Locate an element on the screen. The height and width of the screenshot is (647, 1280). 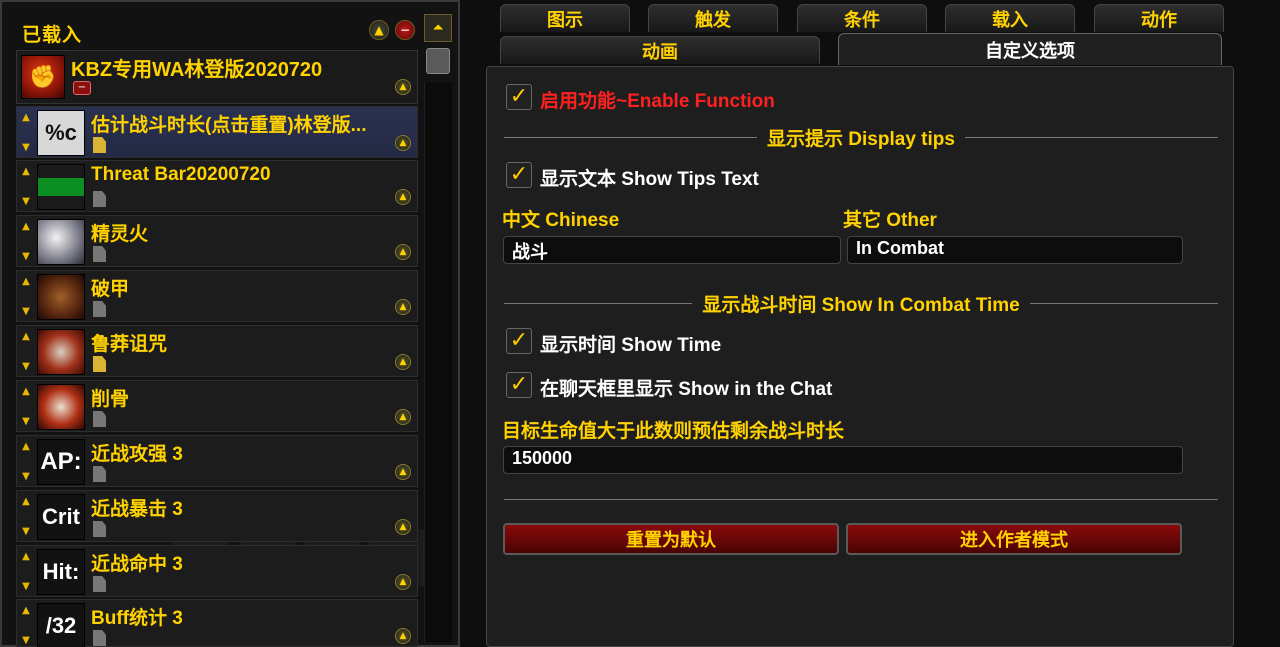
aura-row: ▲ ▼ 削骨 ▲ is located at coordinates (217, 406).